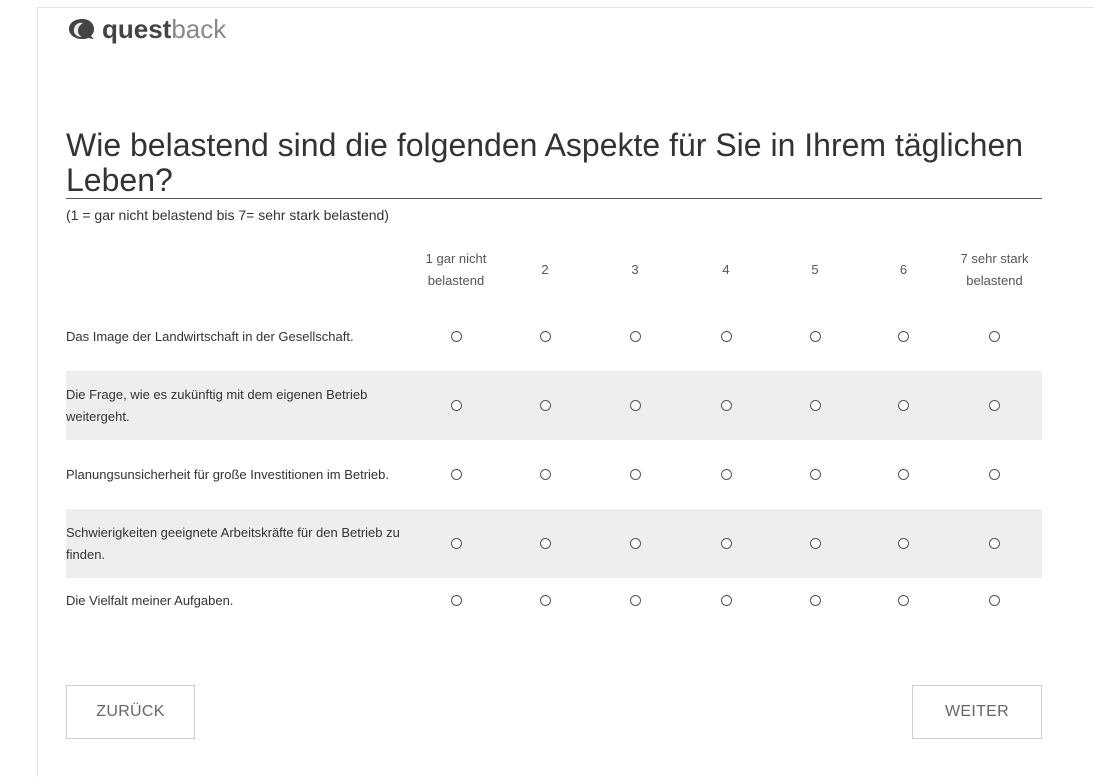 This screenshot has width=1094, height=777. What do you see at coordinates (238, 270) in the screenshot?
I see `statement-header` at bounding box center [238, 270].